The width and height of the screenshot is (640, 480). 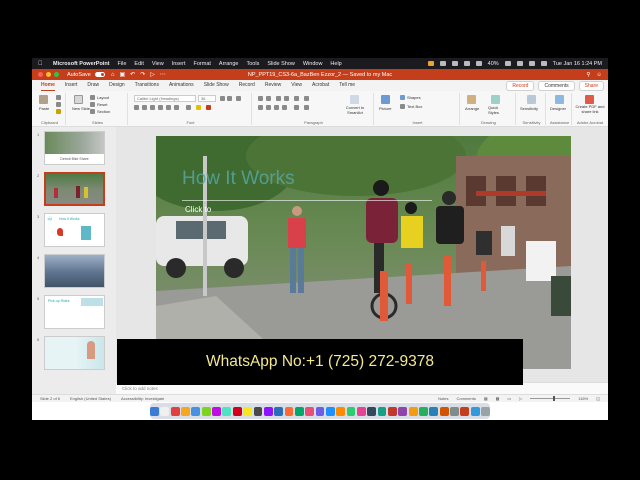 I want to click on reset-icon, so click(x=92, y=104).